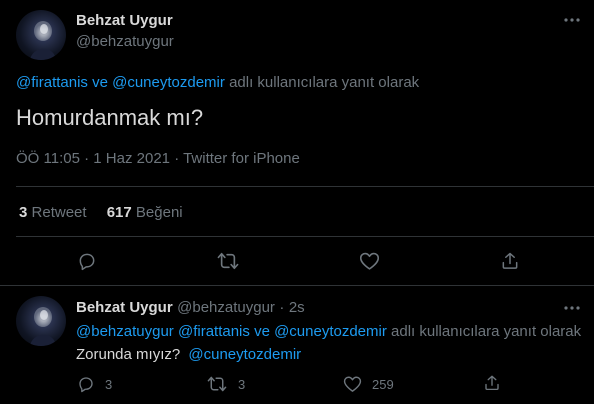 The height and width of the screenshot is (404, 594). I want to click on main-tweet-stats: 3 Retweet 617 Beğeni, so click(101, 212).